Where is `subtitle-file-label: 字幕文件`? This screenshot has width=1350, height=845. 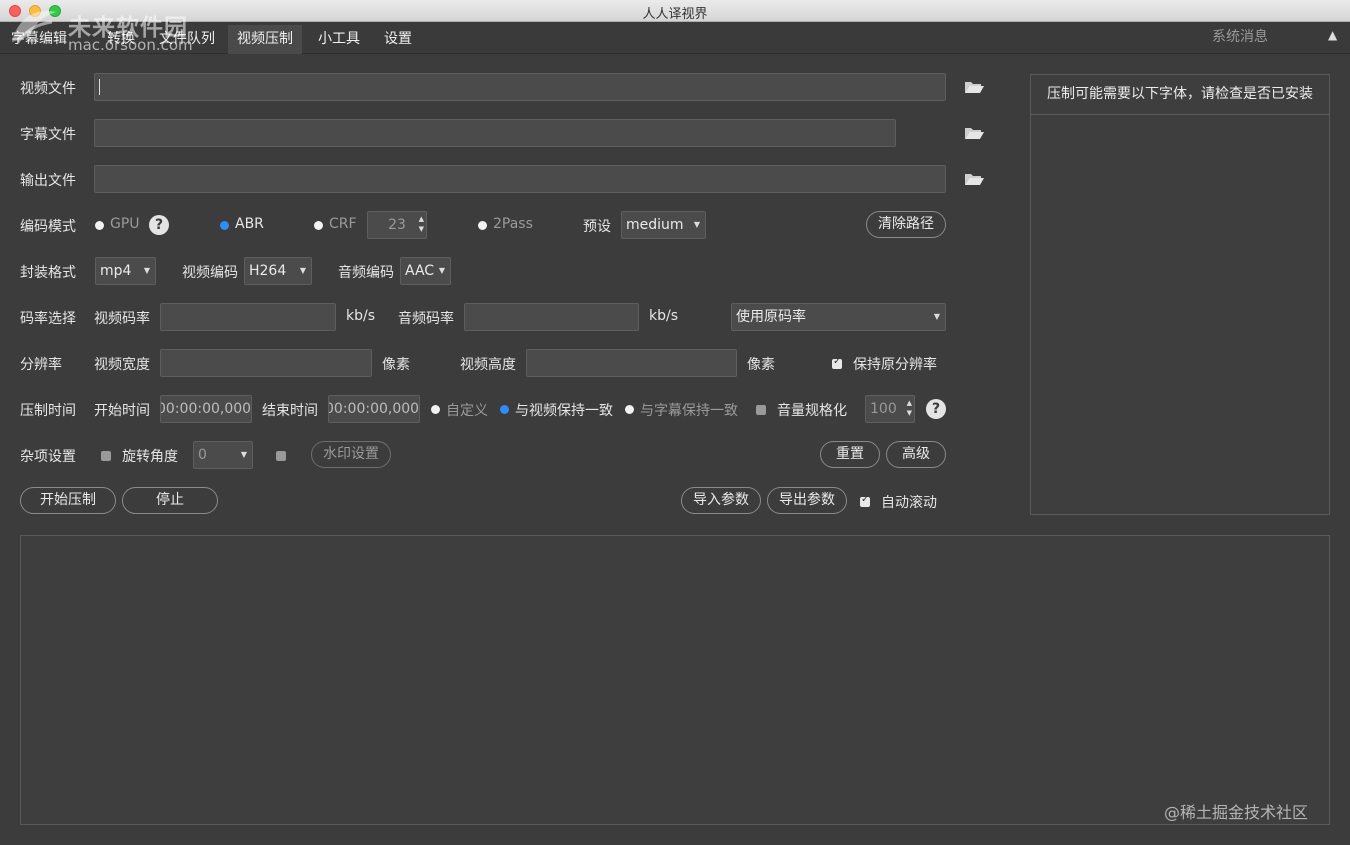
subtitle-file-label: 字幕文件 is located at coordinates (48, 135).